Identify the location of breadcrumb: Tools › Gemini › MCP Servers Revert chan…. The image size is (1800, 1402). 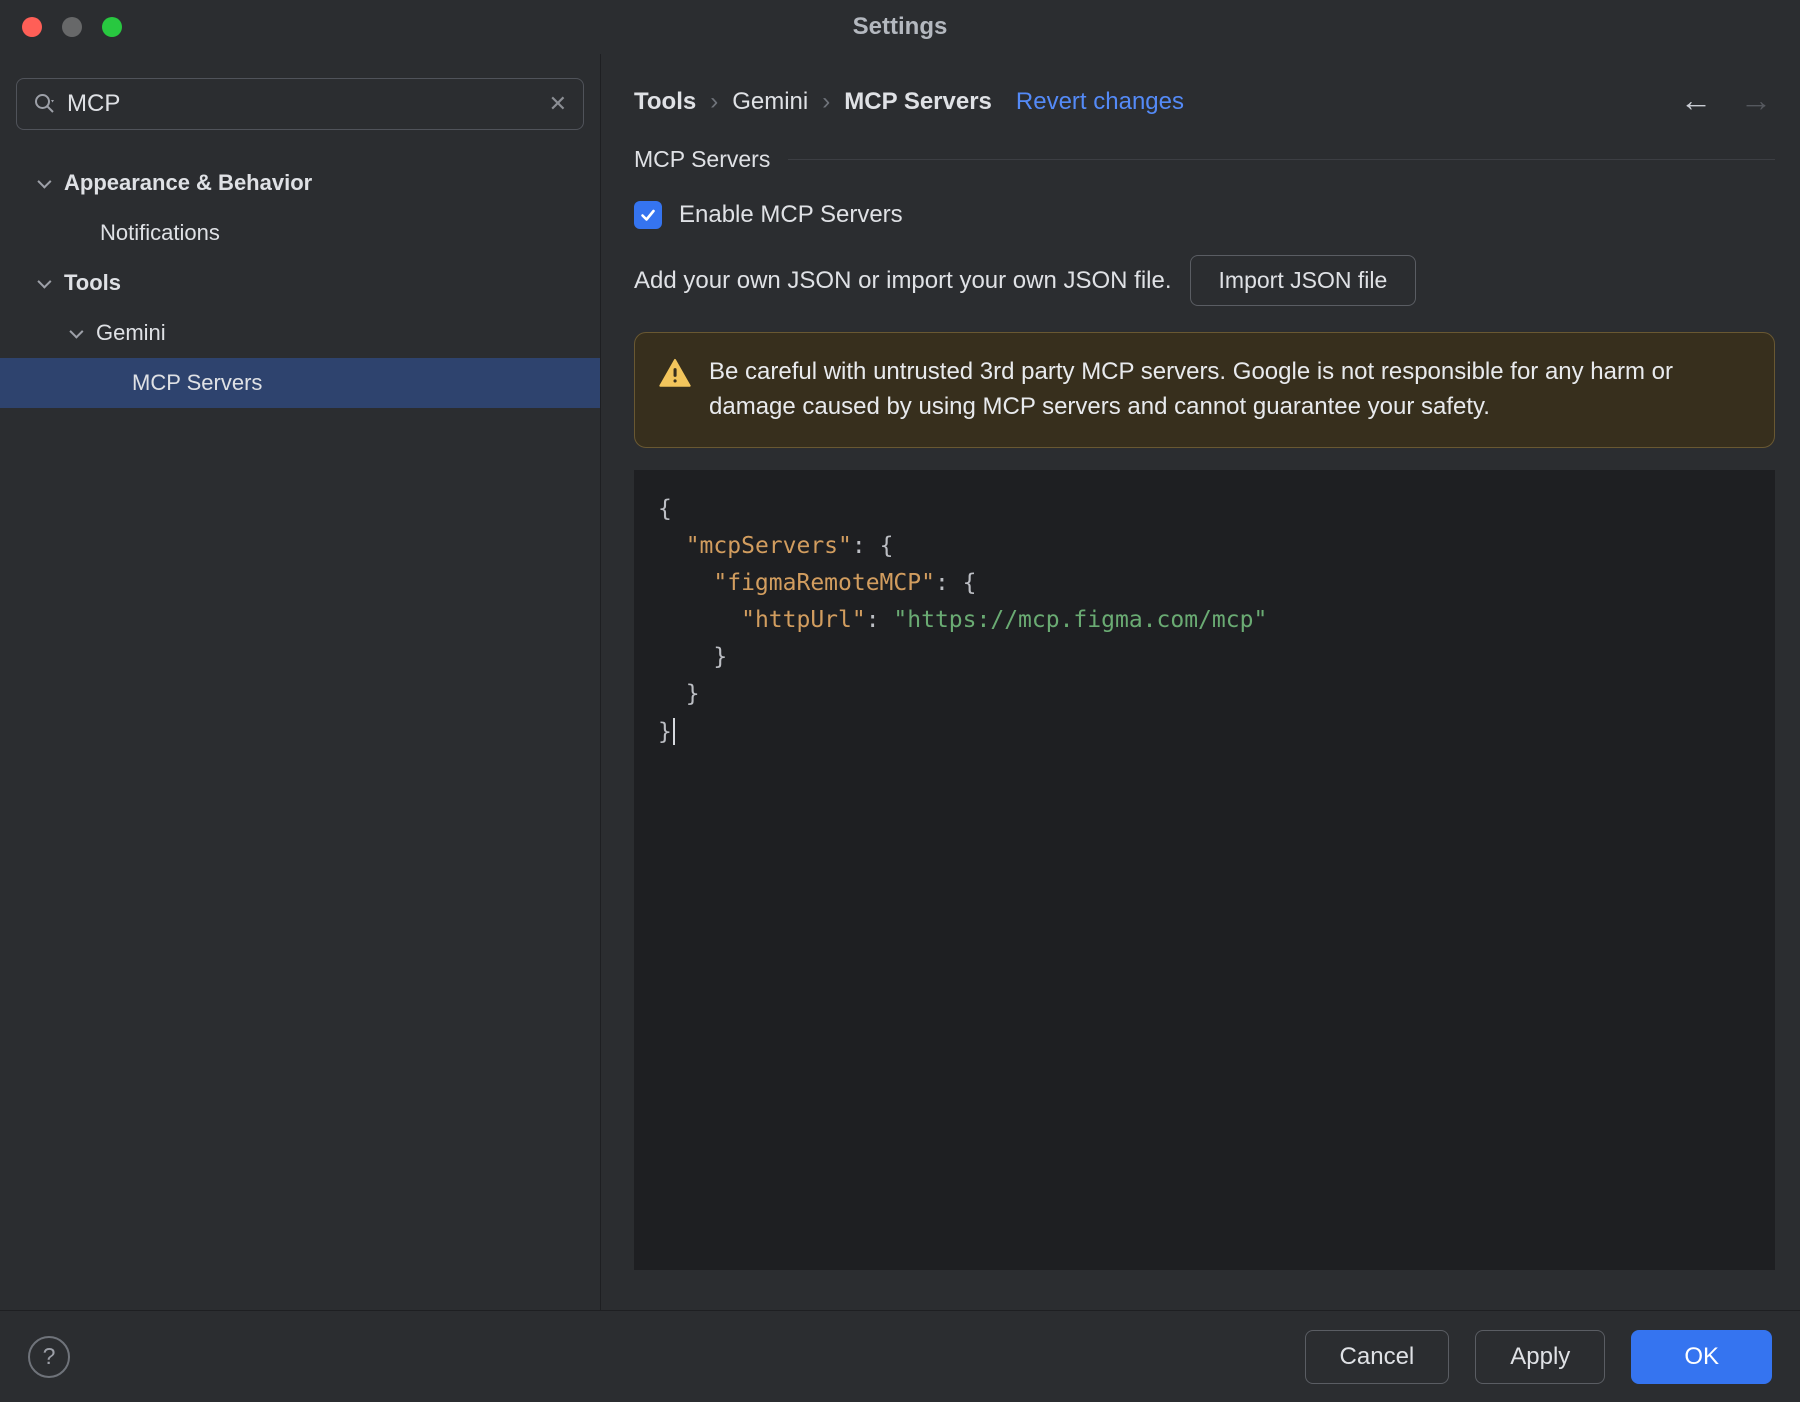
(1204, 102).